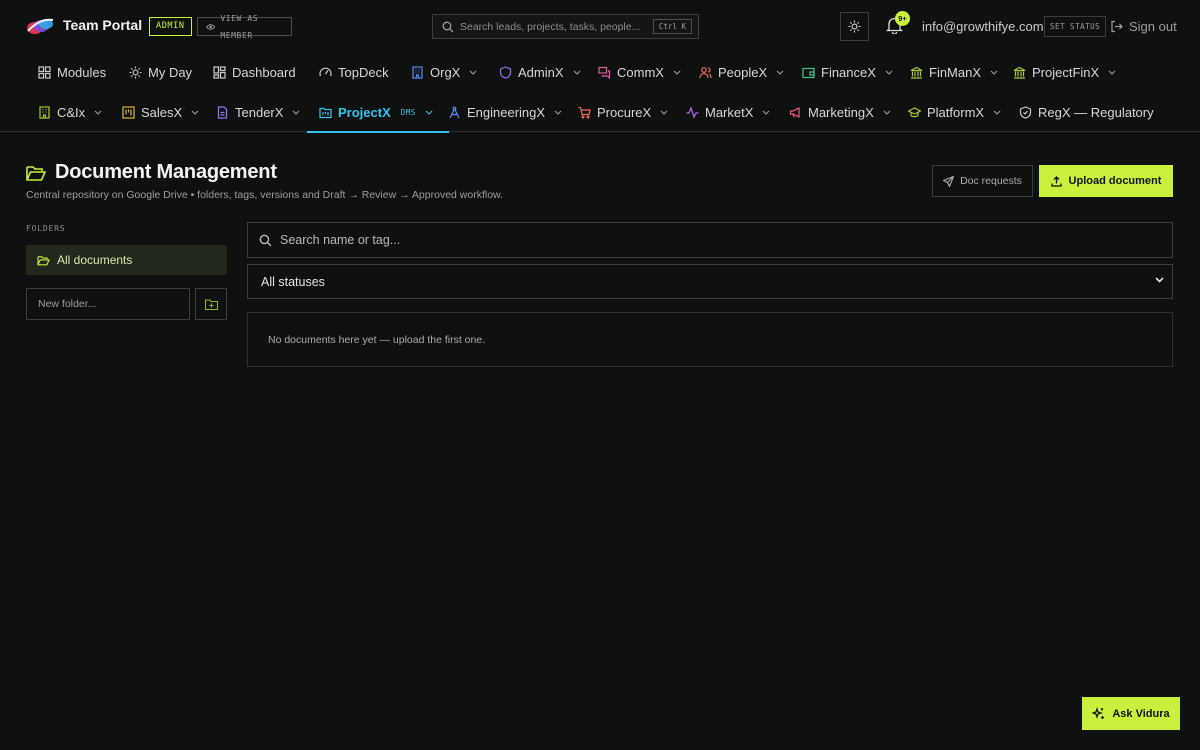 The height and width of the screenshot is (750, 1200). I want to click on add-folder-button, so click(211, 304).